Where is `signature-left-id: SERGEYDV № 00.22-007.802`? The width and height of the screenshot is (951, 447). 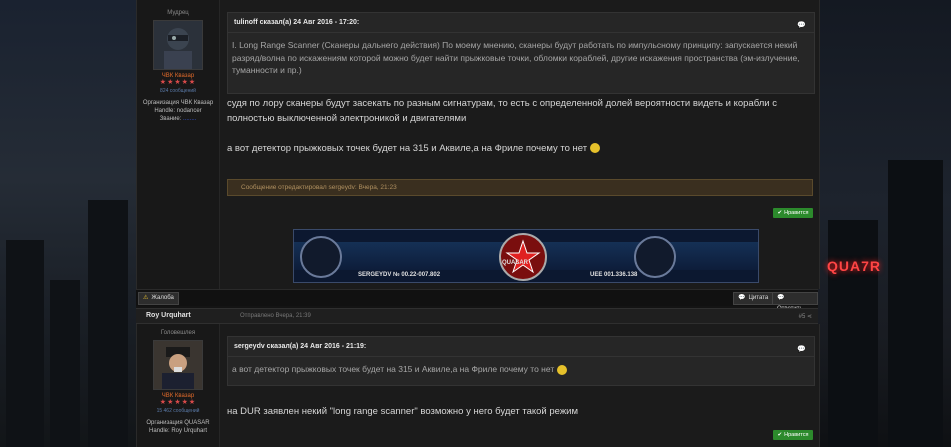
signature-left-id: SERGEYDV № 00.22-007.802 is located at coordinates (399, 275).